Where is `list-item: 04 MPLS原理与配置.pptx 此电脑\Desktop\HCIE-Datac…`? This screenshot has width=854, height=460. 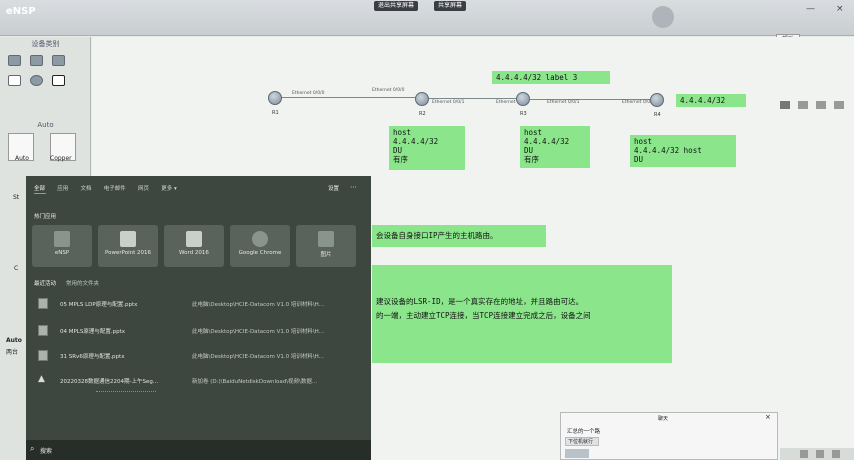 list-item: 04 MPLS原理与配置.pptx 此电脑\Desktop\HCIE-Datac… is located at coordinates (199, 331).